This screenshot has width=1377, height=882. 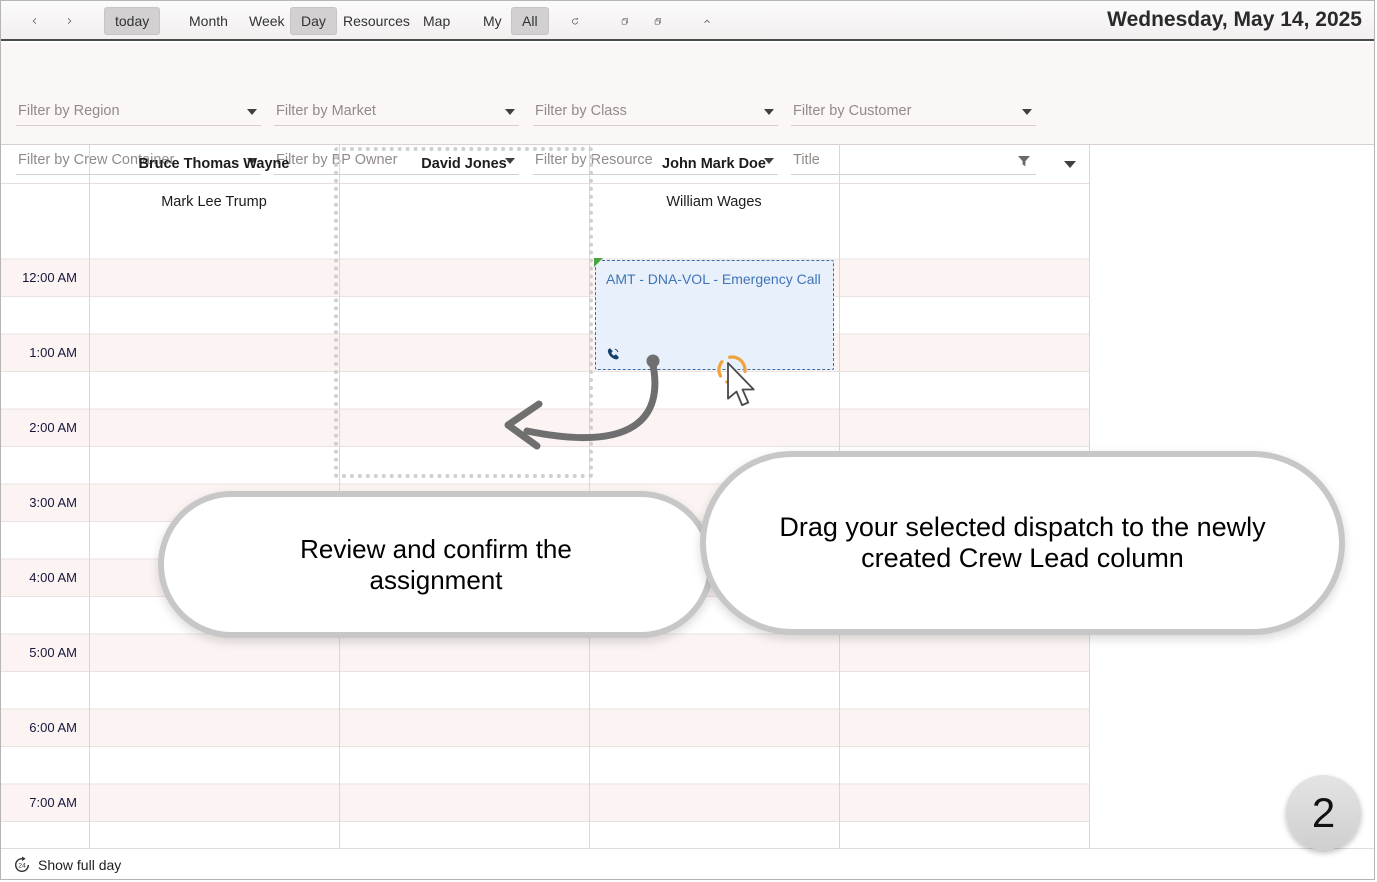 What do you see at coordinates (53, 652) in the screenshot?
I see `time-label: 5:00 AM` at bounding box center [53, 652].